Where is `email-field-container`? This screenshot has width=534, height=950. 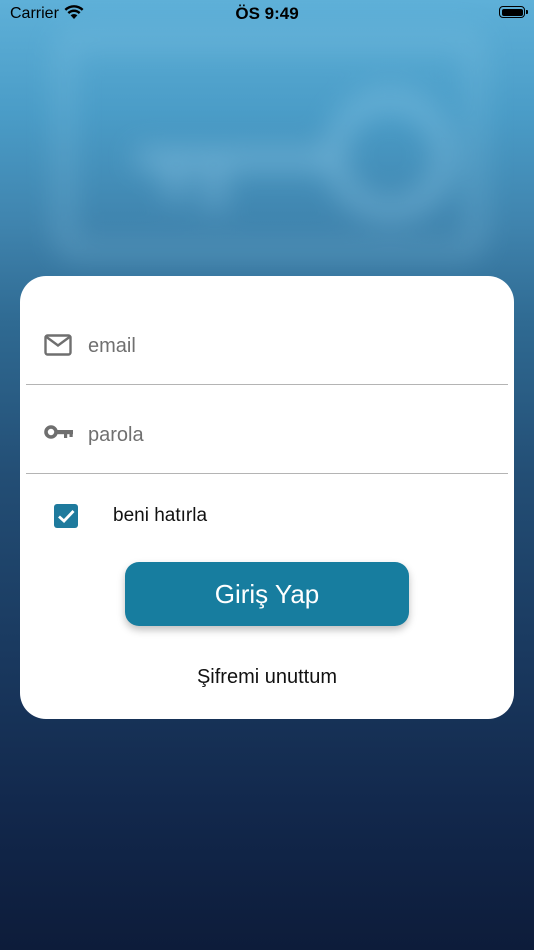
email-field-container is located at coordinates (267, 340).